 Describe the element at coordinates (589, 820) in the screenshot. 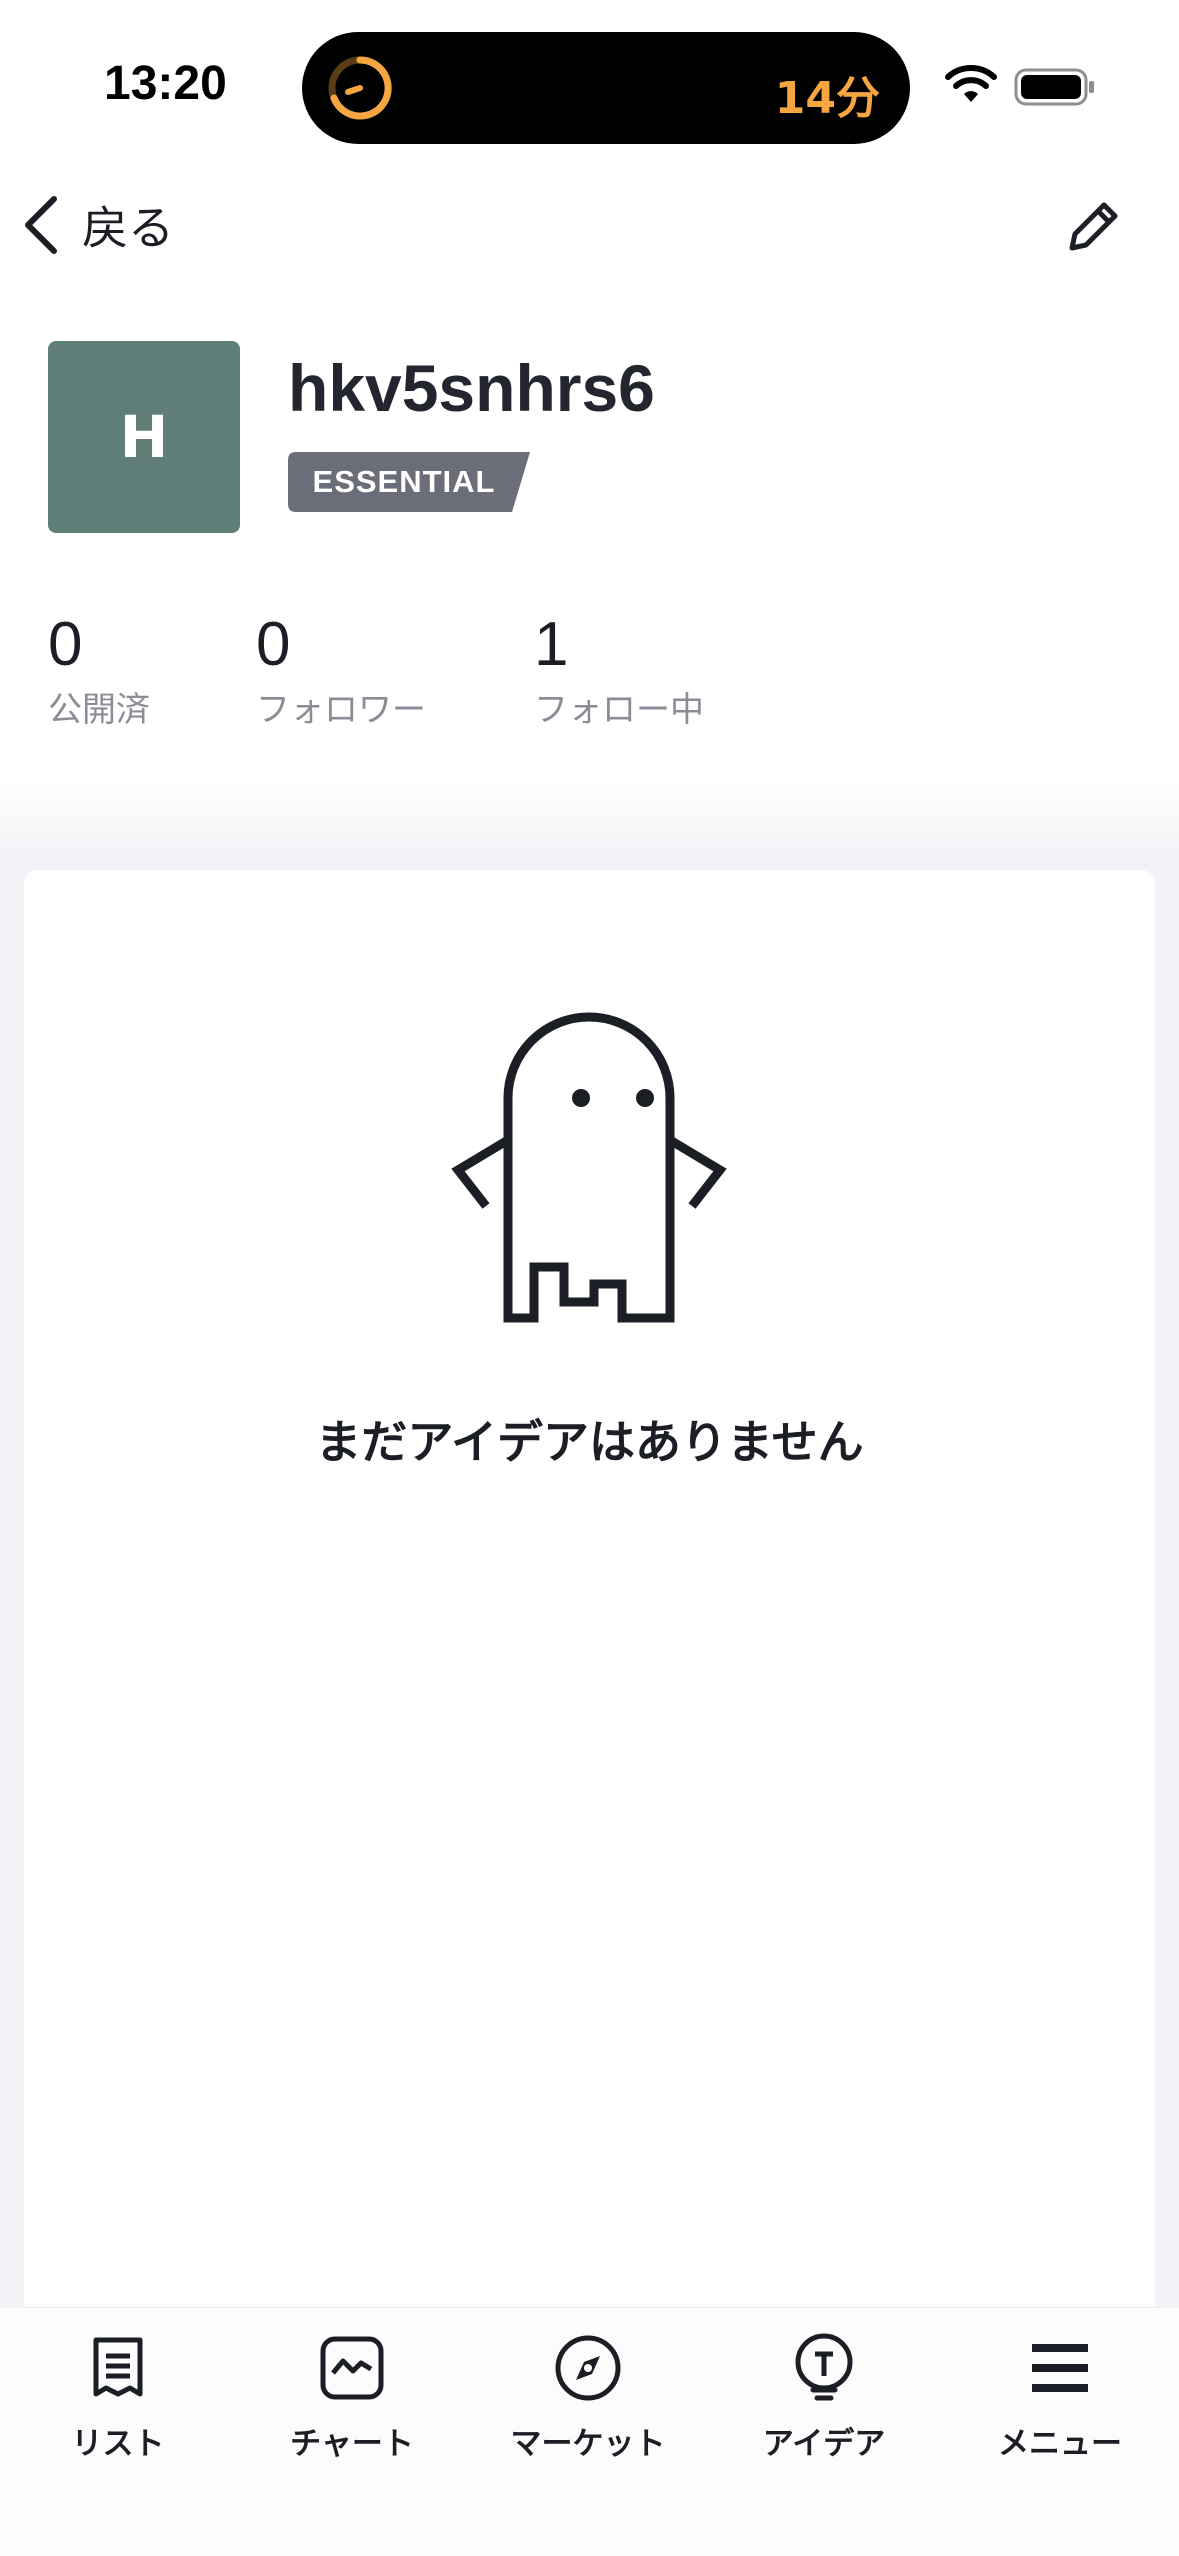

I see `header-fade` at that location.